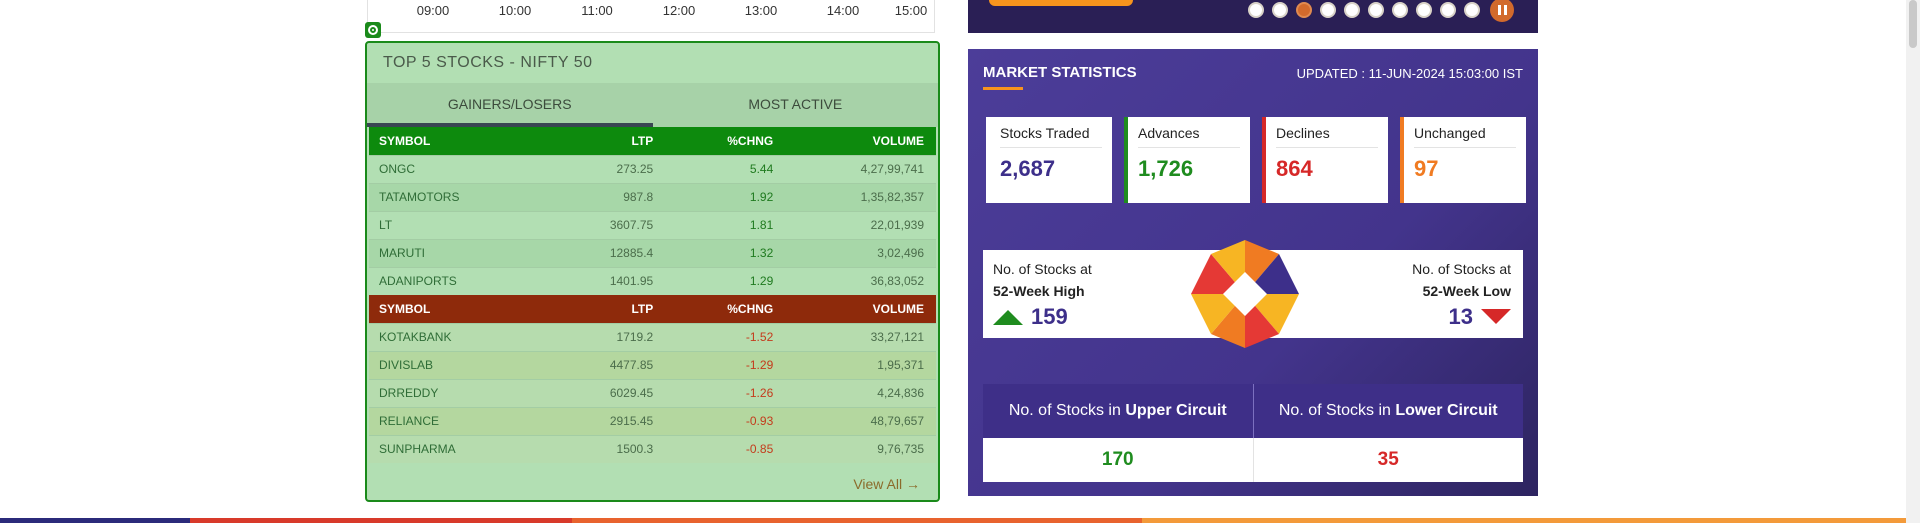 The image size is (1920, 523). What do you see at coordinates (1389, 460) in the screenshot?
I see `lower-circuit-value: 35` at bounding box center [1389, 460].